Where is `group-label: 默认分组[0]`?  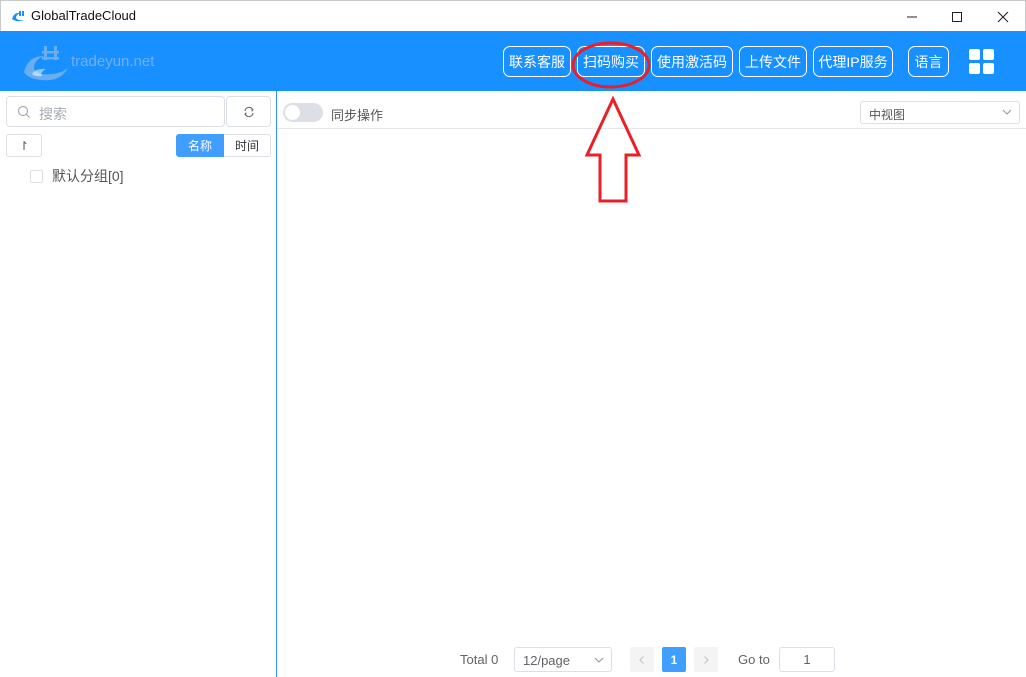 group-label: 默认分组[0] is located at coordinates (88, 176).